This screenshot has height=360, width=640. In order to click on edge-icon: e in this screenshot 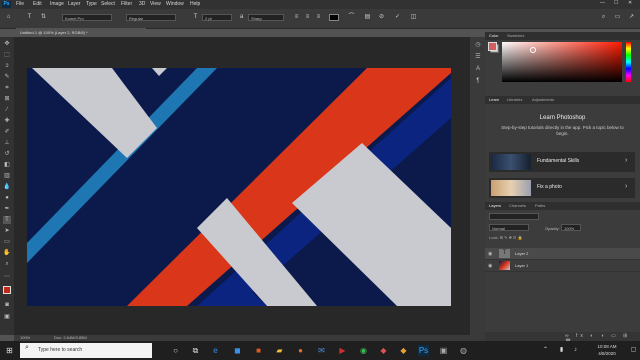, I will do `click(215, 350)`.